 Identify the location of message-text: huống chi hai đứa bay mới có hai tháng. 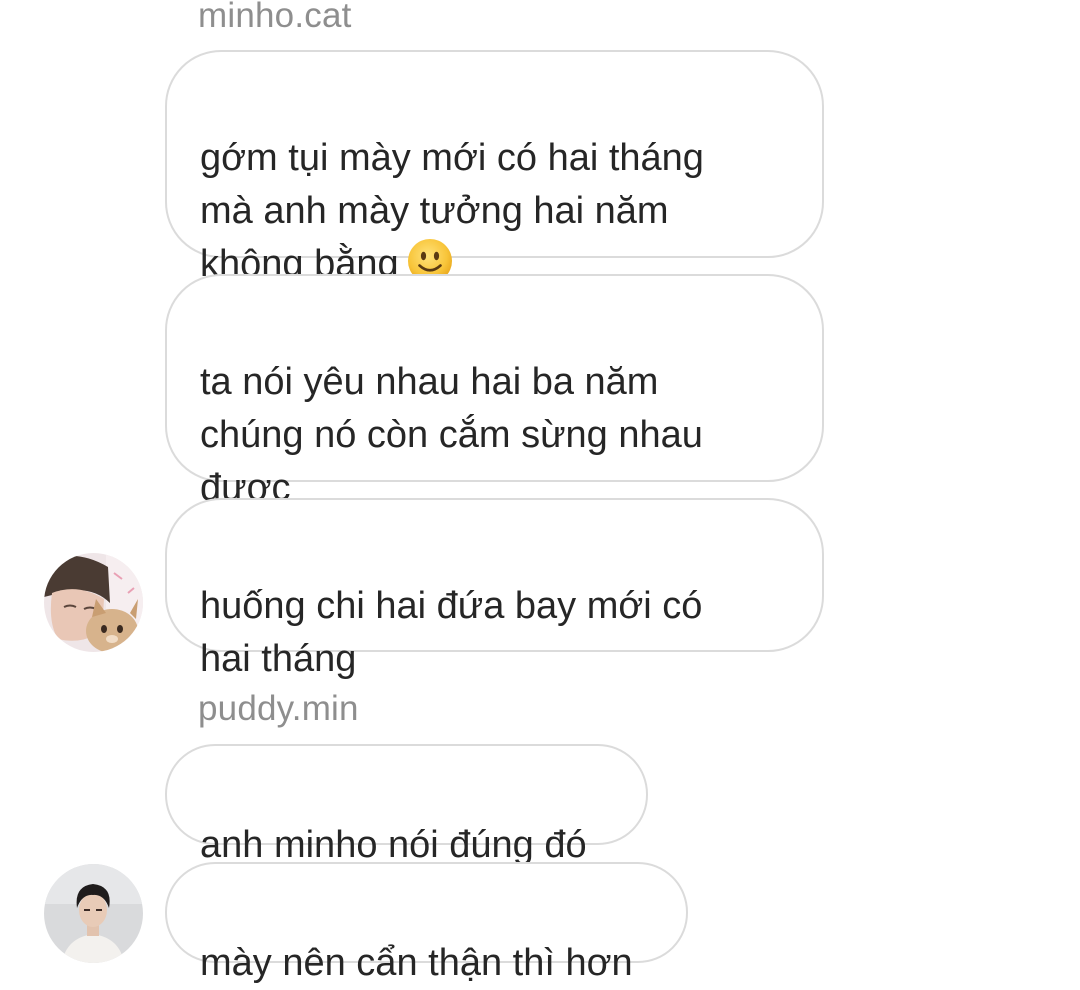
(451, 632).